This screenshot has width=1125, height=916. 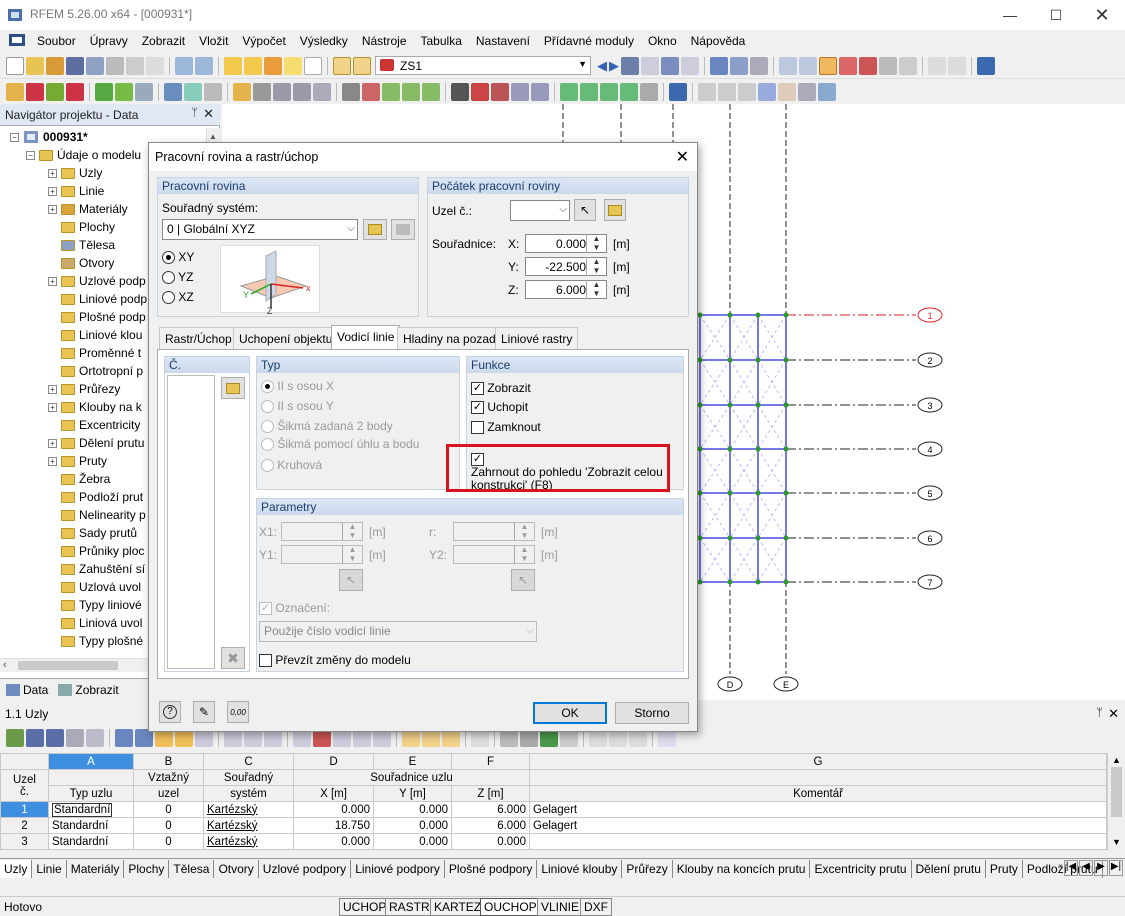 I want to click on plane-xy-radio: XY, so click(x=178, y=257).